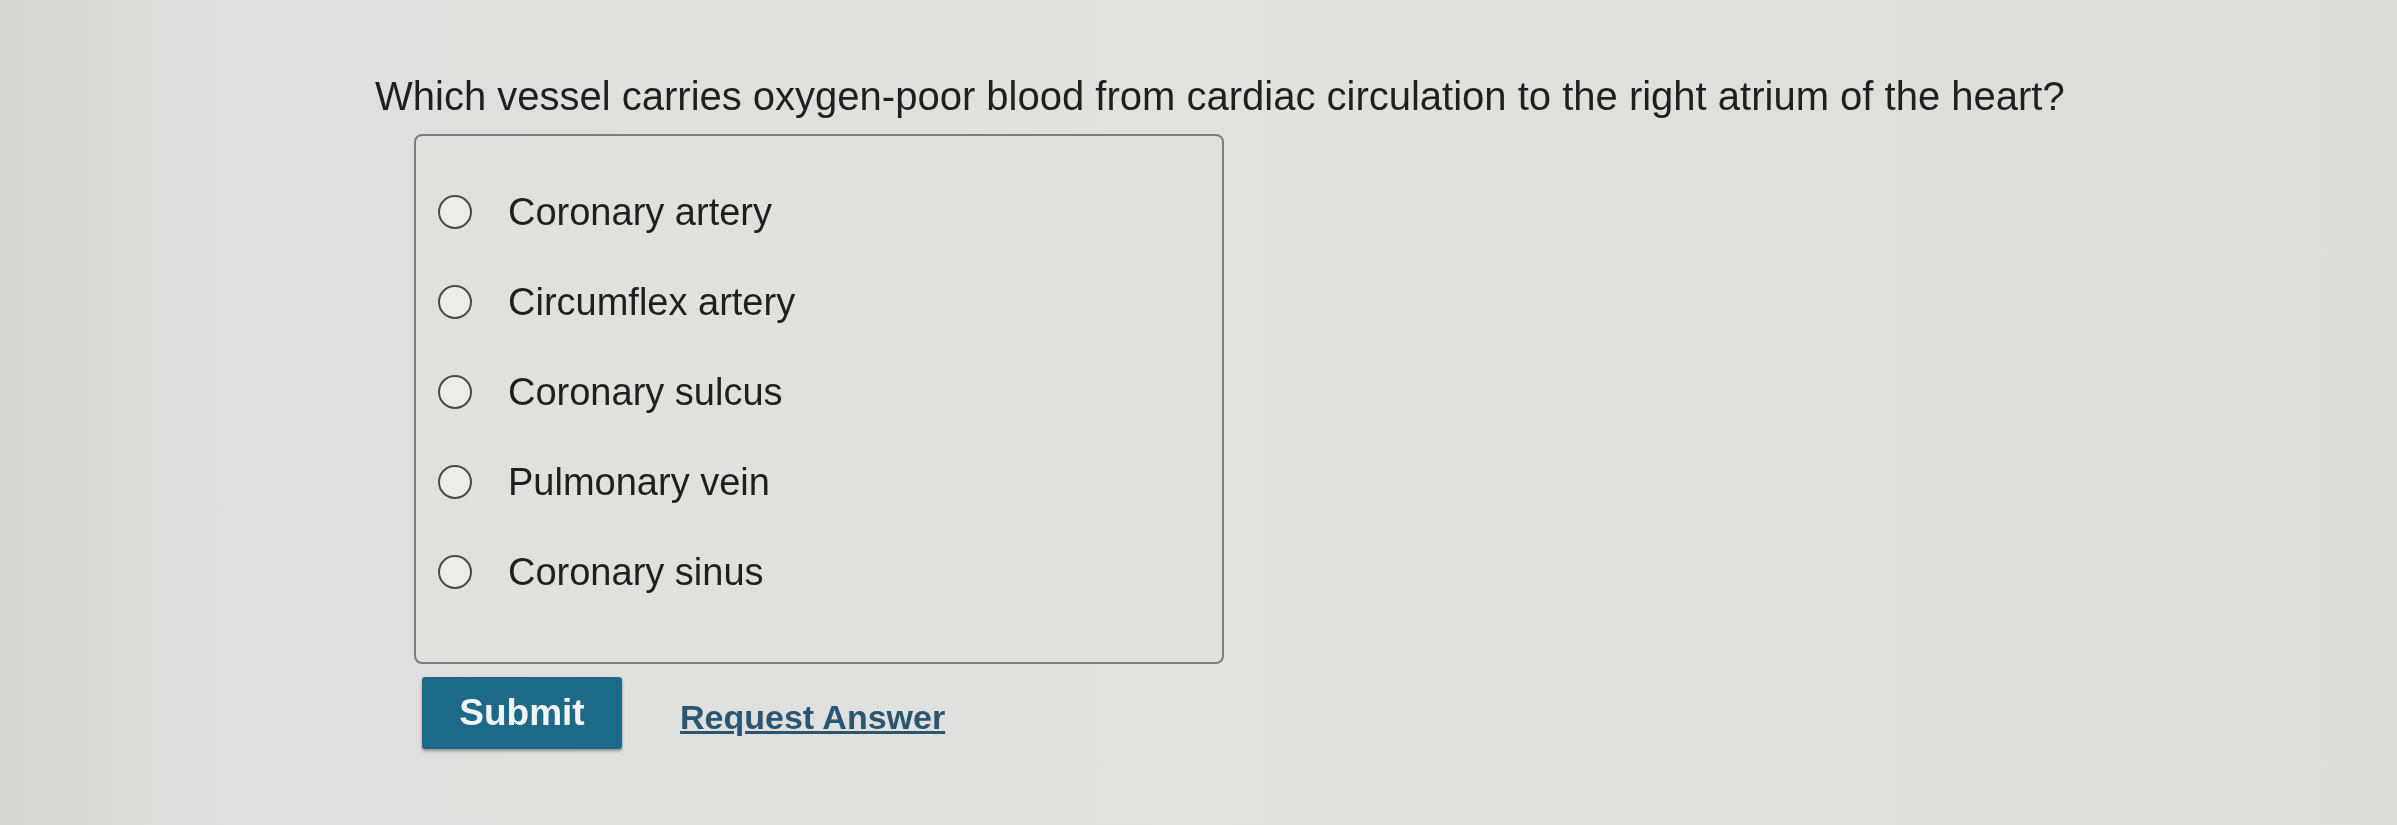 Image resolution: width=2397 pixels, height=825 pixels. Describe the element at coordinates (813, 717) in the screenshot. I see `request-answer-link: Request Answer` at that location.